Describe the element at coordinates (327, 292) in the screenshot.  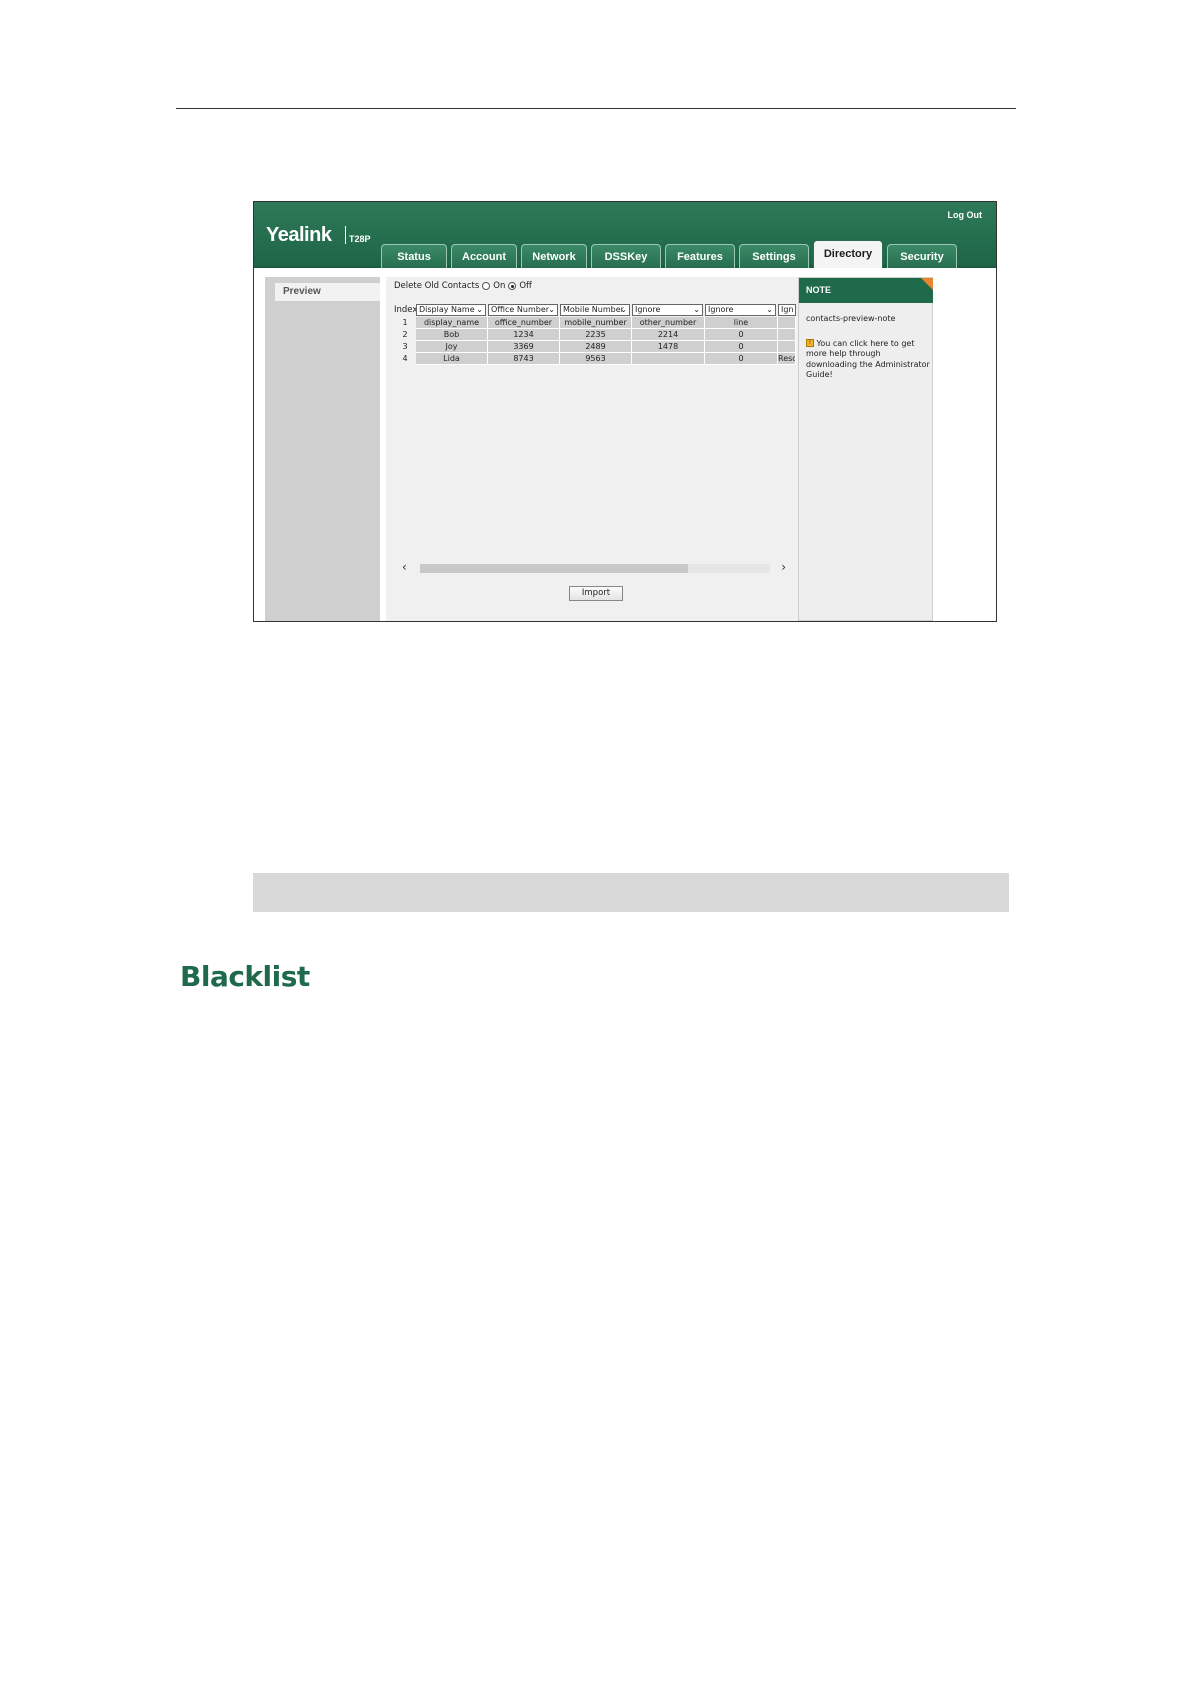
I see `sidebar-item-preview: Preview` at that location.